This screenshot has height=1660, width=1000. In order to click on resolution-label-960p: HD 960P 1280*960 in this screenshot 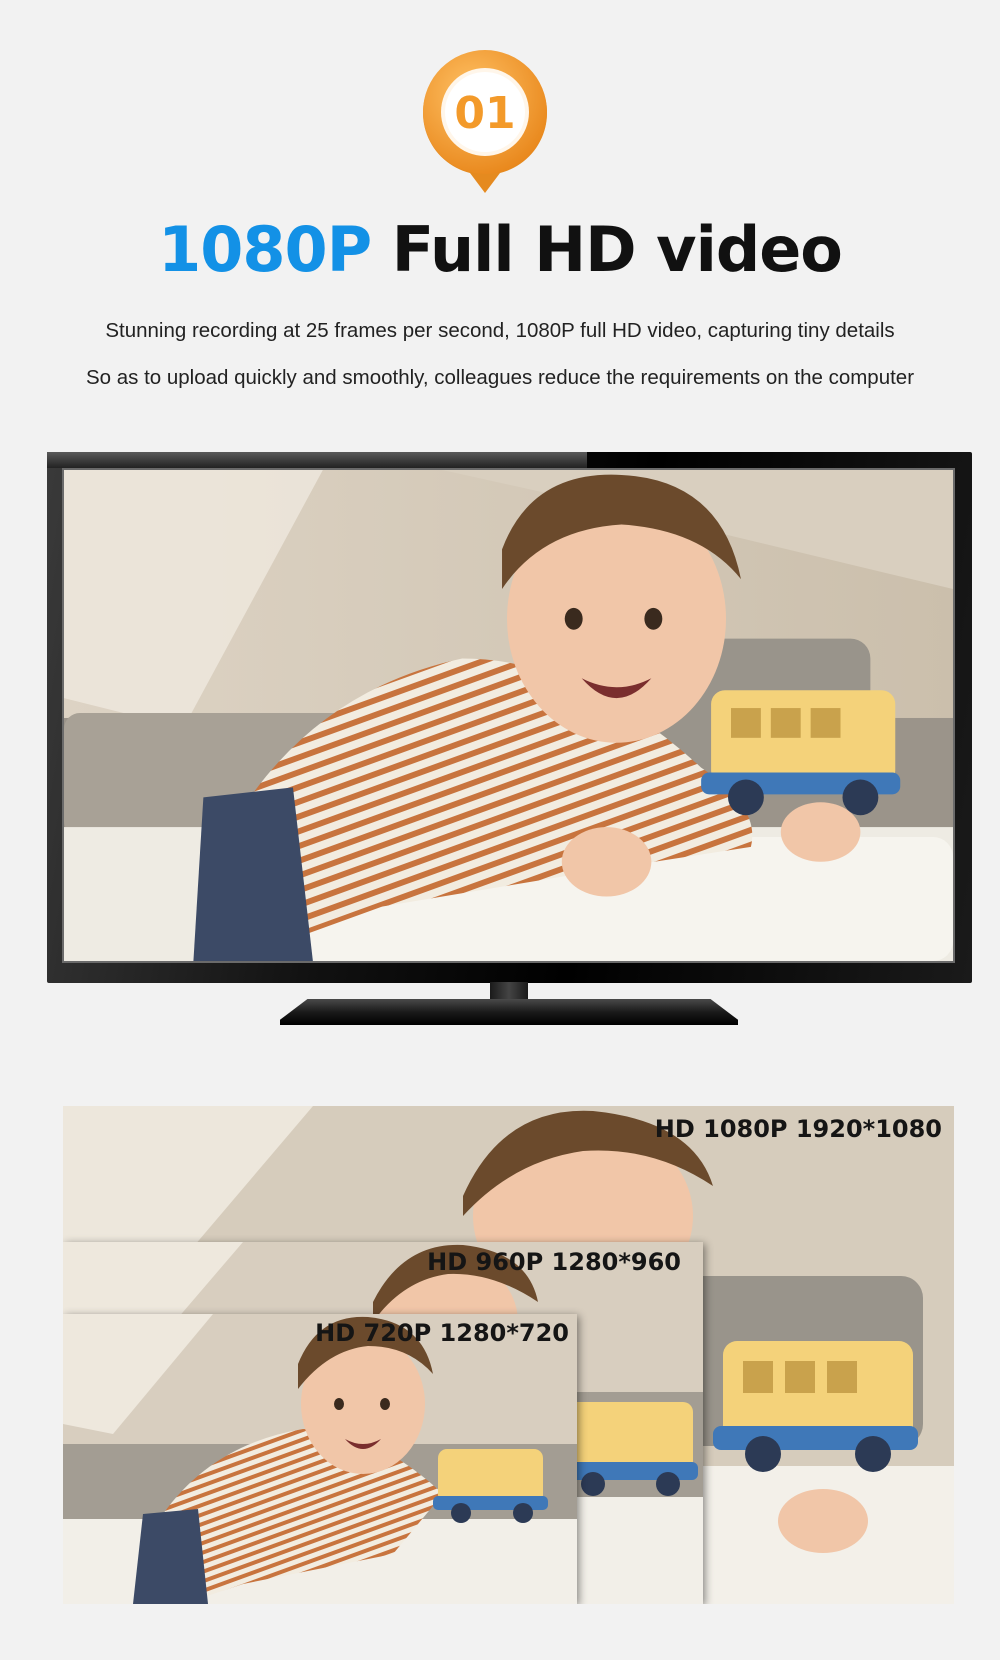, I will do `click(554, 1262)`.